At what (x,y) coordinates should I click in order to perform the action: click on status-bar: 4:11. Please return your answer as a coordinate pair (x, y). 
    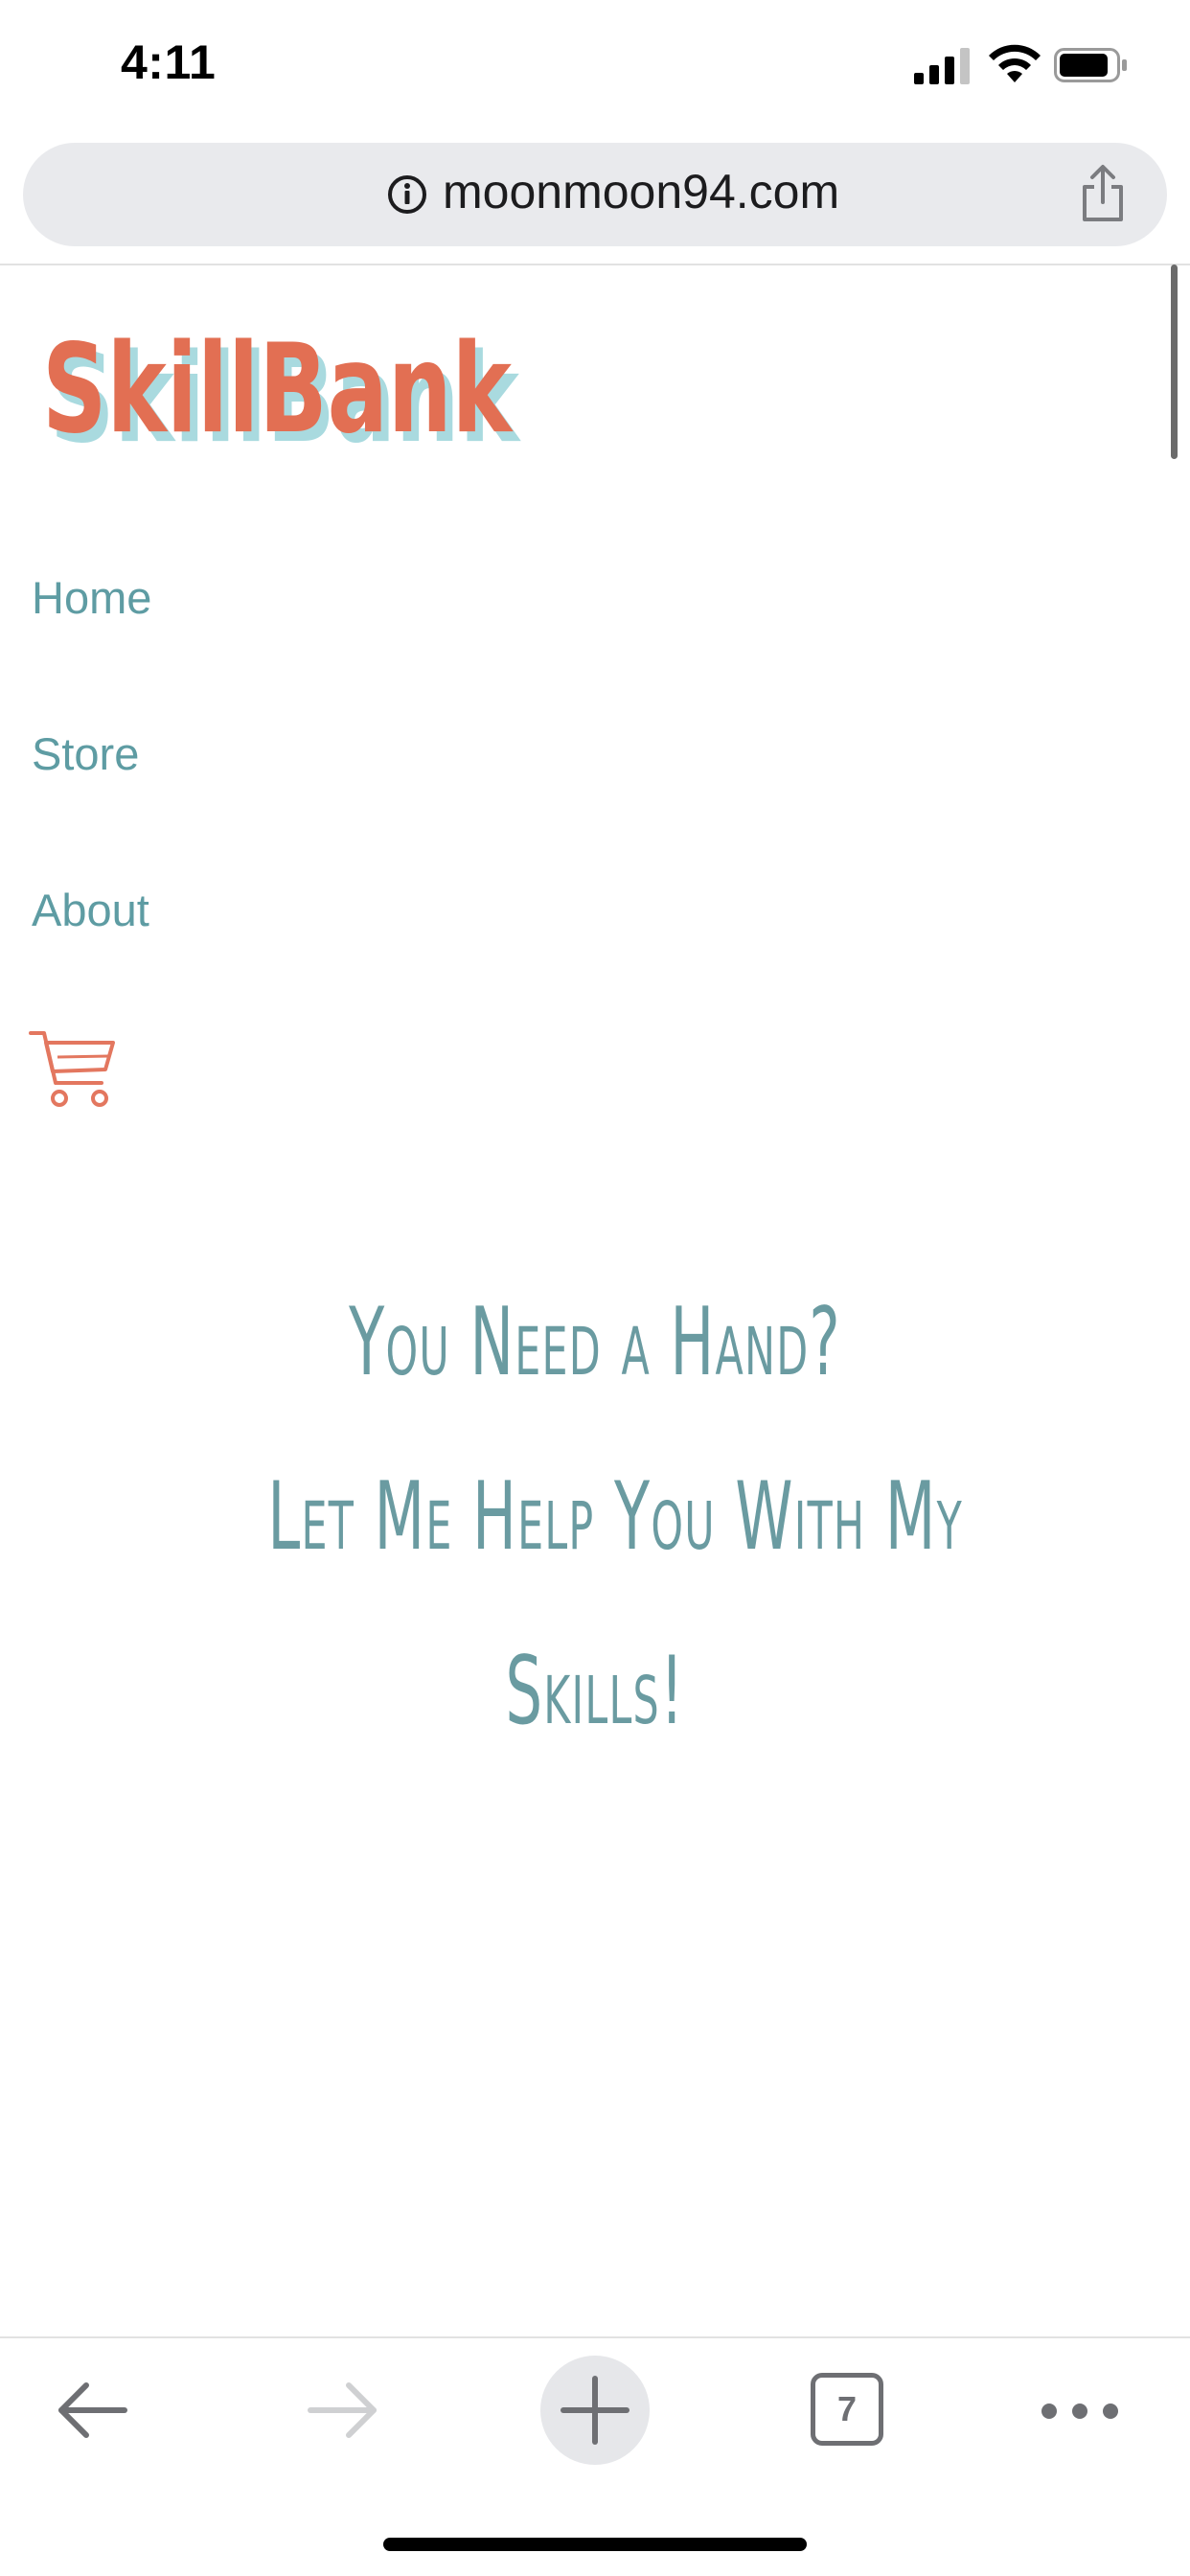
    Looking at the image, I should click on (595, 67).